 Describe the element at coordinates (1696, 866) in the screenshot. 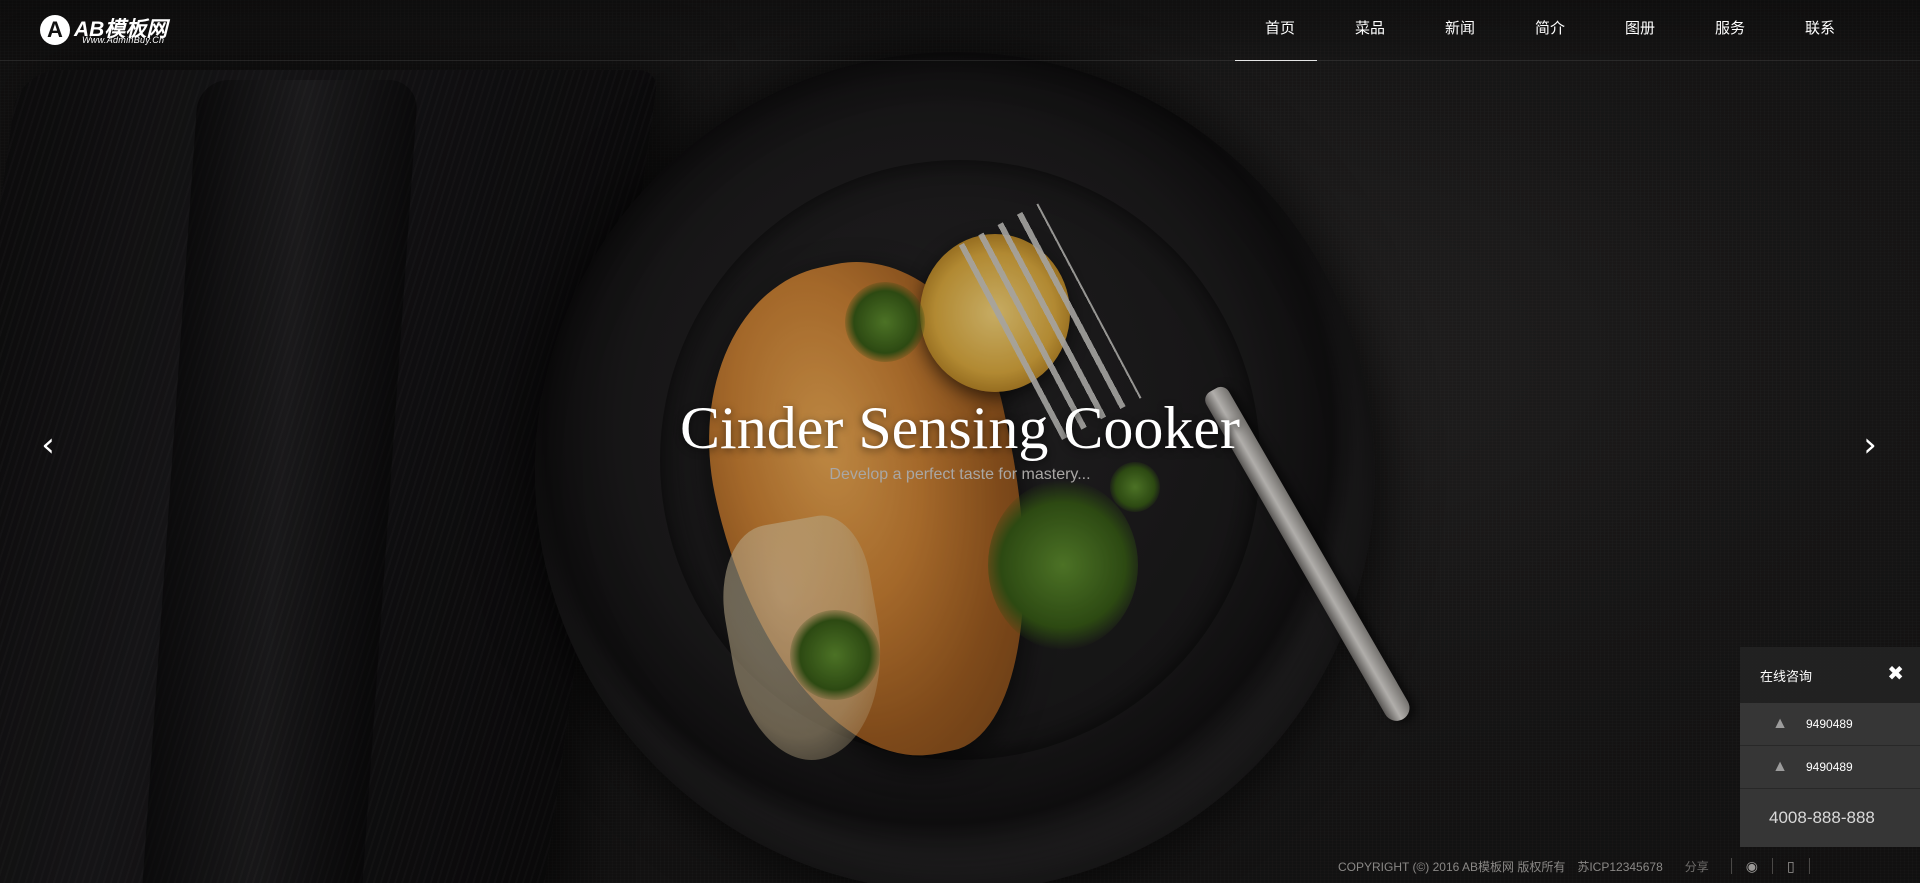

I see `share-label: 分享` at that location.